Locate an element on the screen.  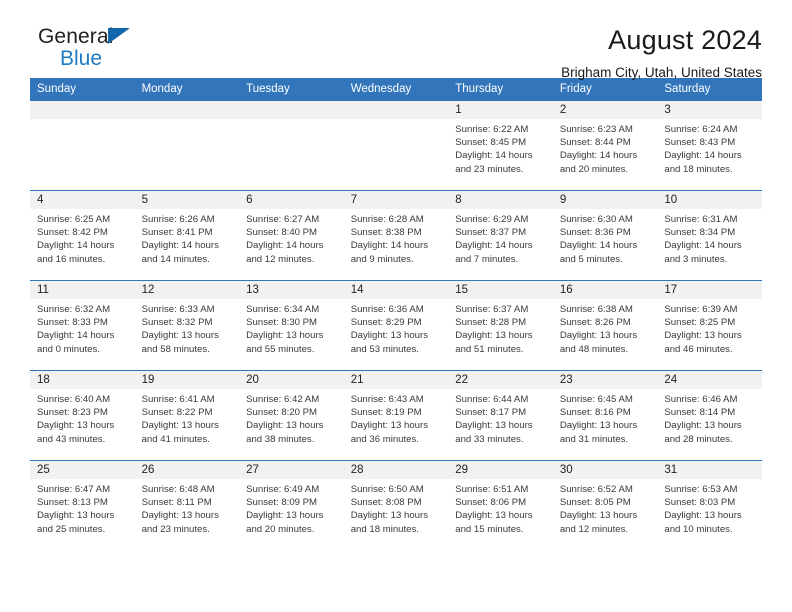
day-number: 18 is located at coordinates (82, 380).